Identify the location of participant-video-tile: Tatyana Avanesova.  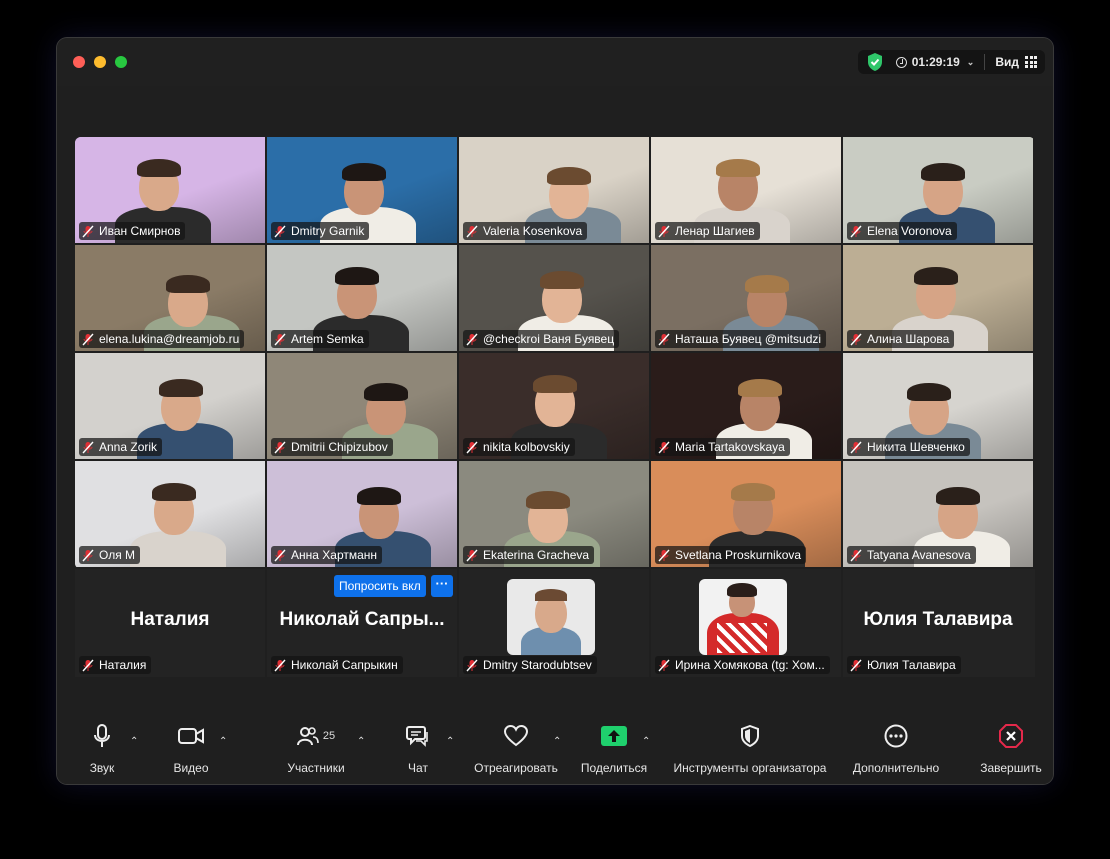
(938, 514).